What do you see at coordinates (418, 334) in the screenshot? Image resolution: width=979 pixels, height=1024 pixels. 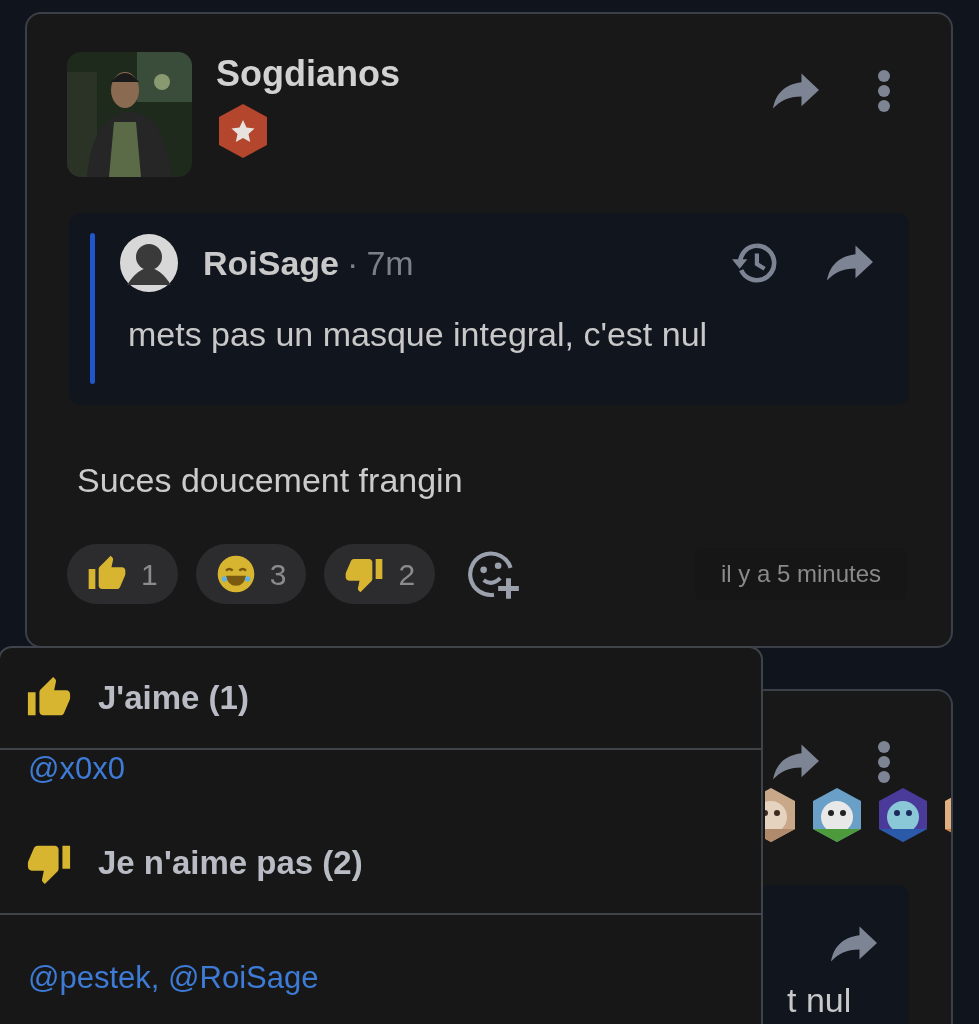 I see `quote-text: mets pas un masque integral, c'est nul` at bounding box center [418, 334].